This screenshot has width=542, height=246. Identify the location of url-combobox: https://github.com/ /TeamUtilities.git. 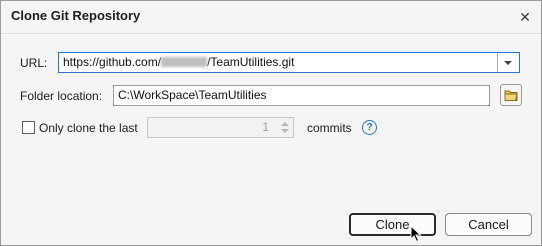
(289, 62).